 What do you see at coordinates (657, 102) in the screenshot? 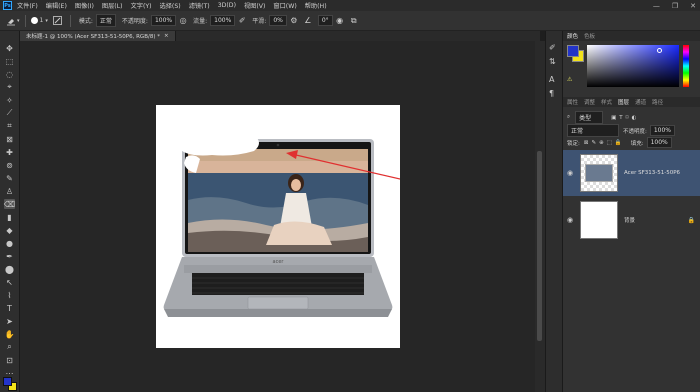
I see `tab-paths: 路径` at bounding box center [657, 102].